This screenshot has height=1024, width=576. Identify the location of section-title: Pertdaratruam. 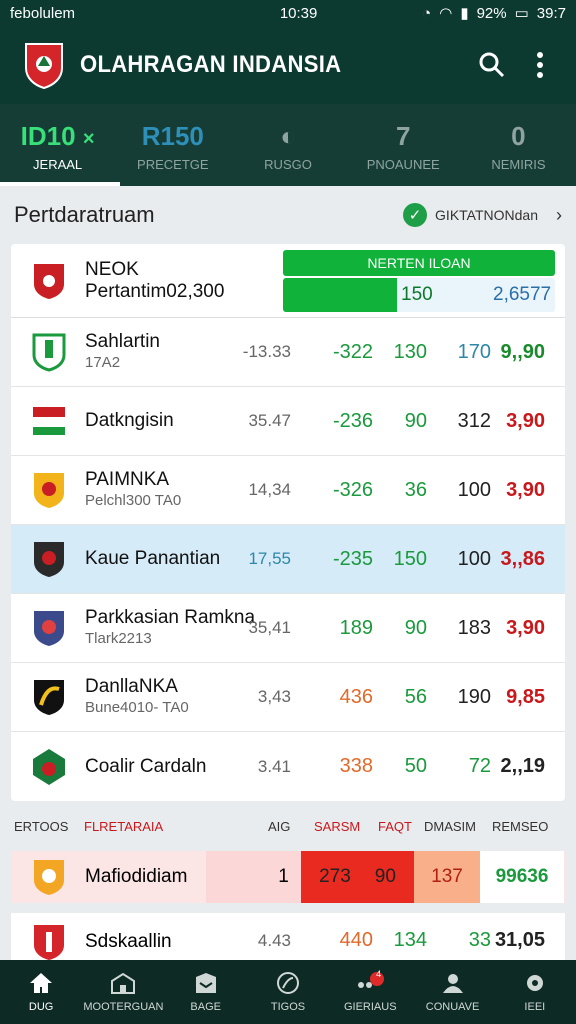
(84, 214).